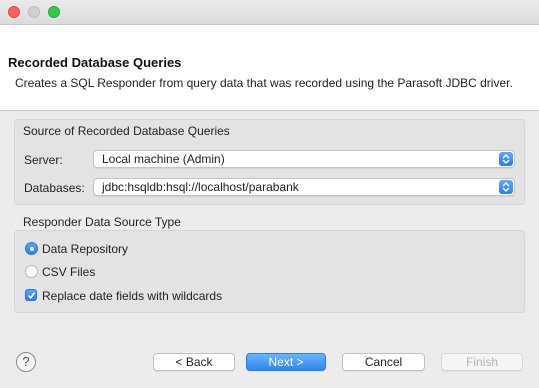 This screenshot has width=539, height=388. I want to click on data-repository-radio, so click(31, 248).